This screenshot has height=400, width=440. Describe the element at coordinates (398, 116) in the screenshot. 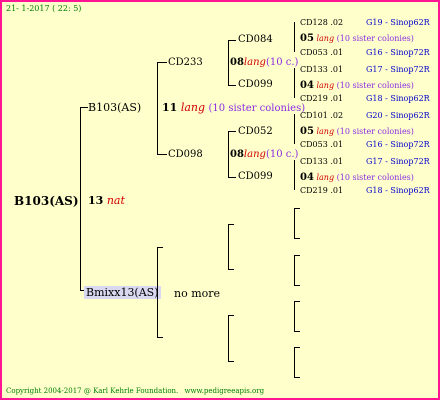

I see `ancestor-ref: G20 - Sinop62R` at that location.